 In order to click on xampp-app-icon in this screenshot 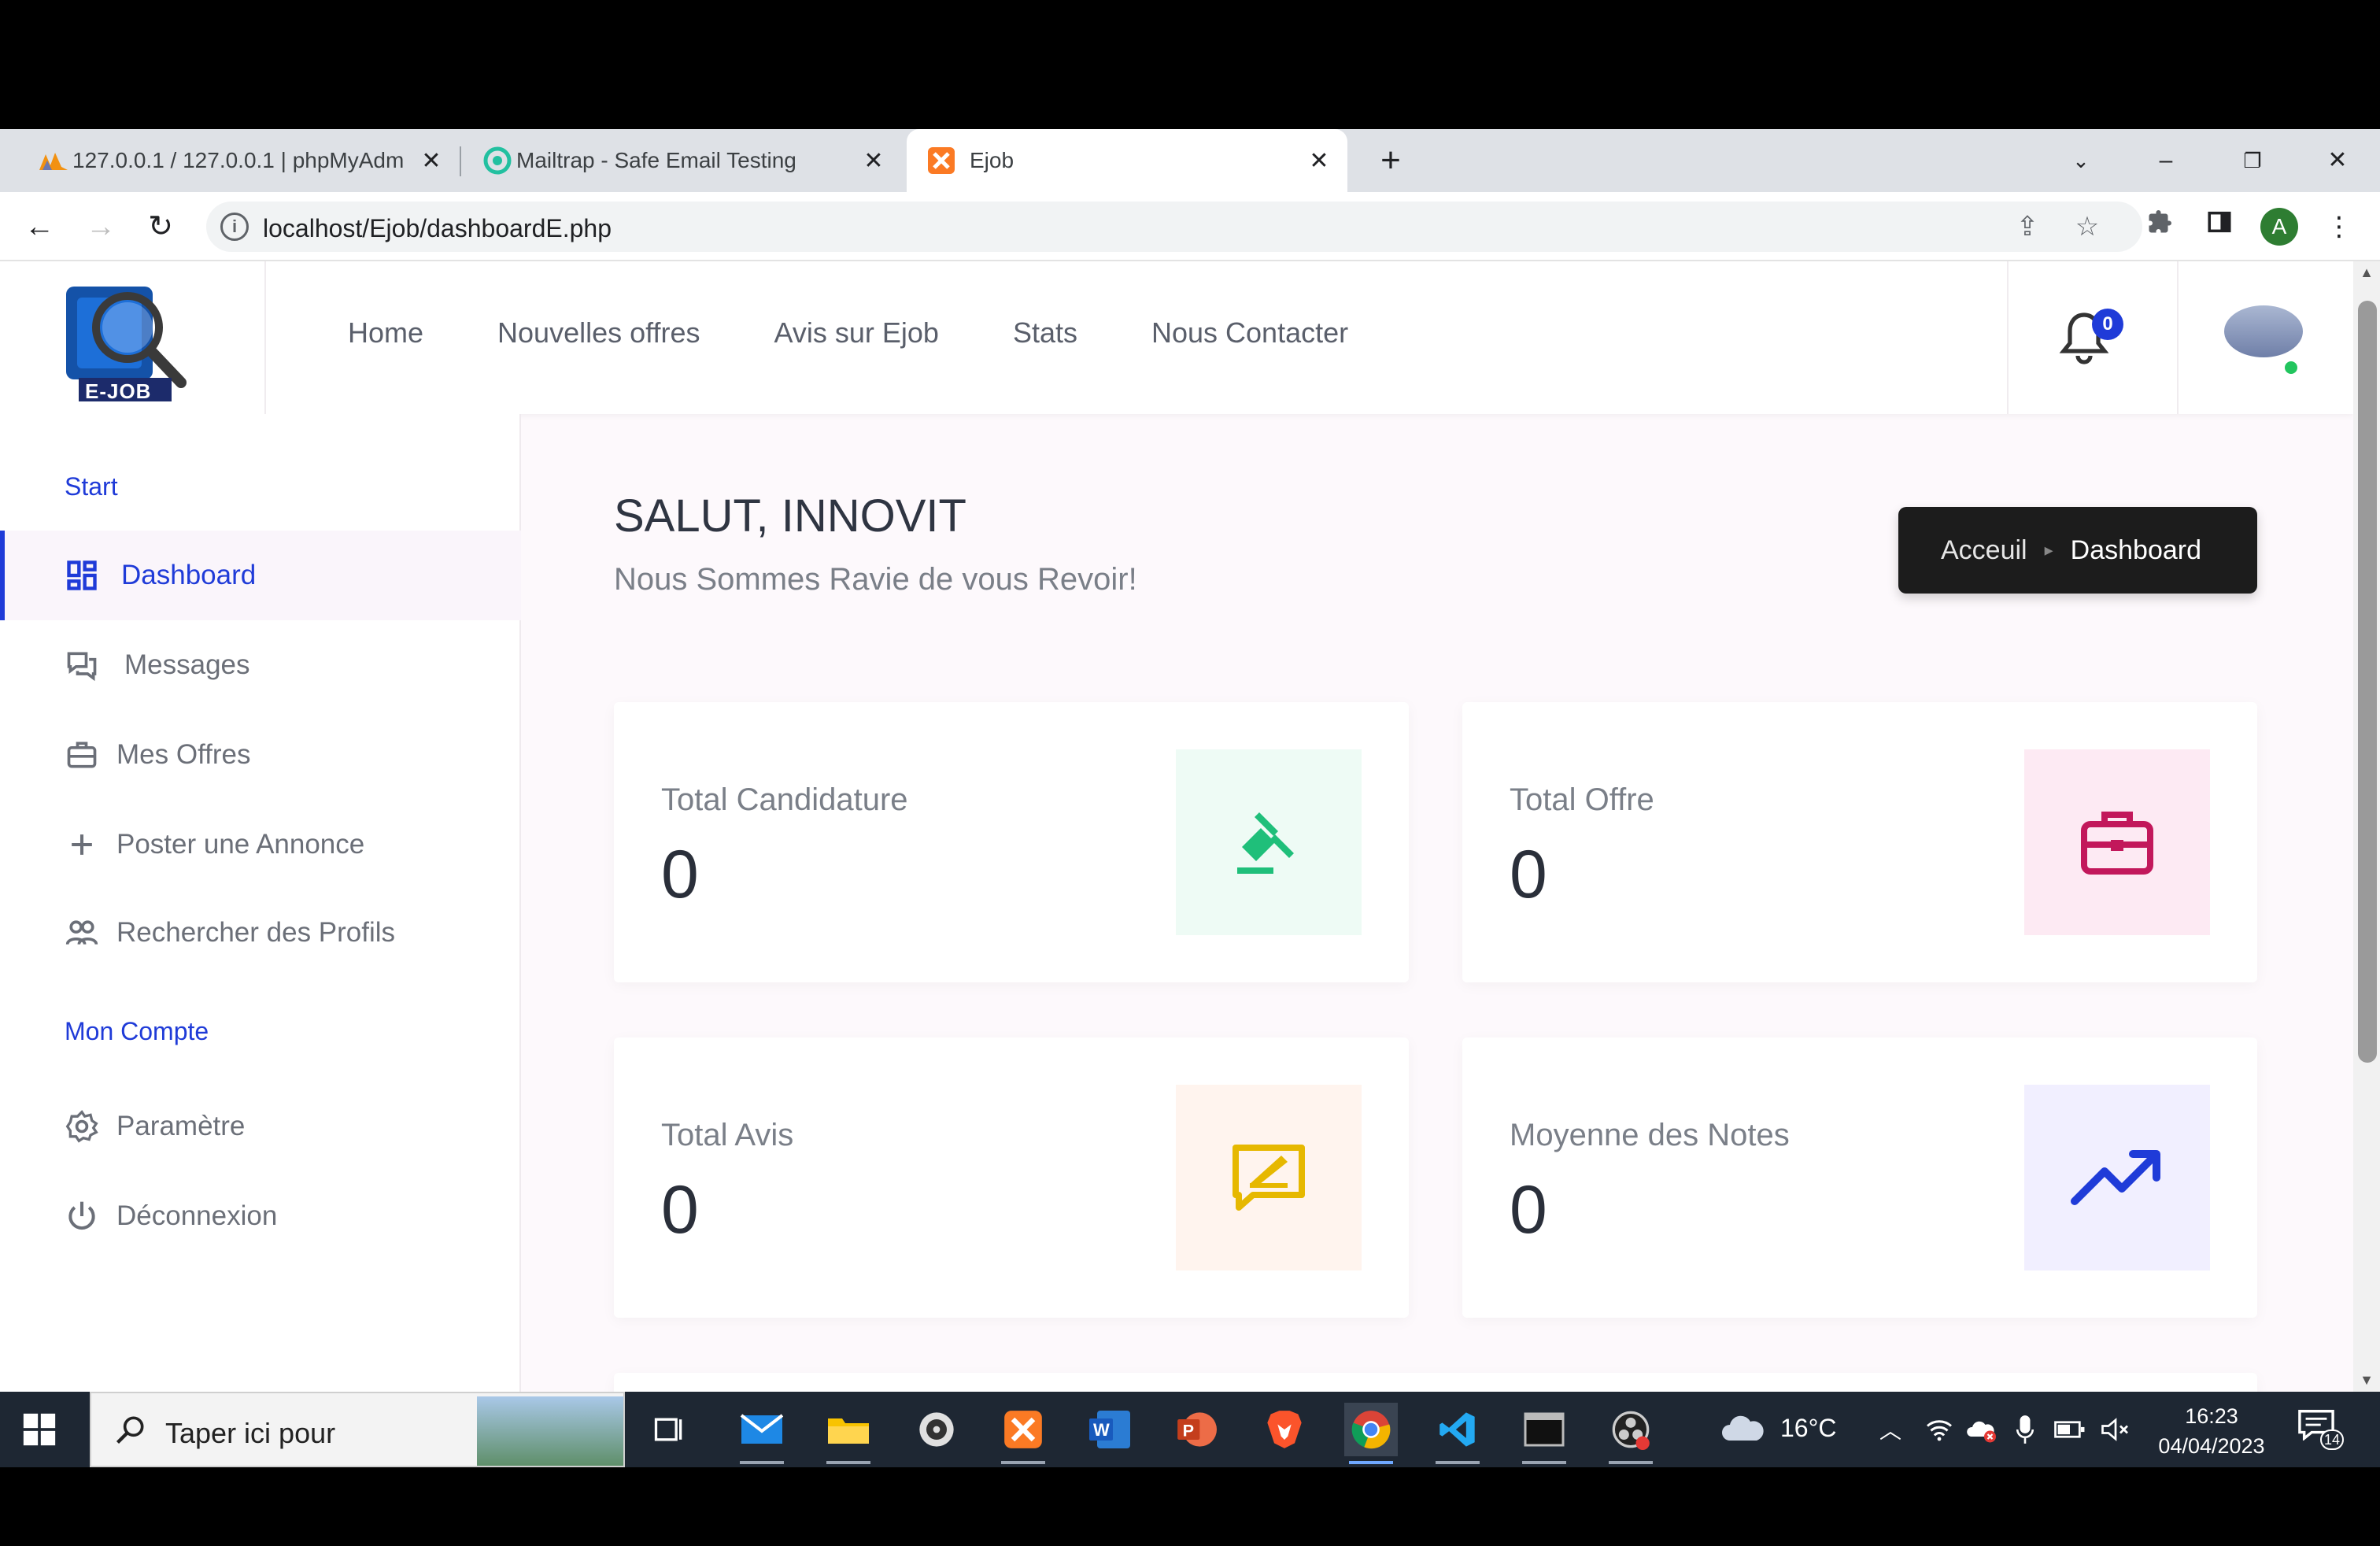, I will do `click(1023, 1433)`.